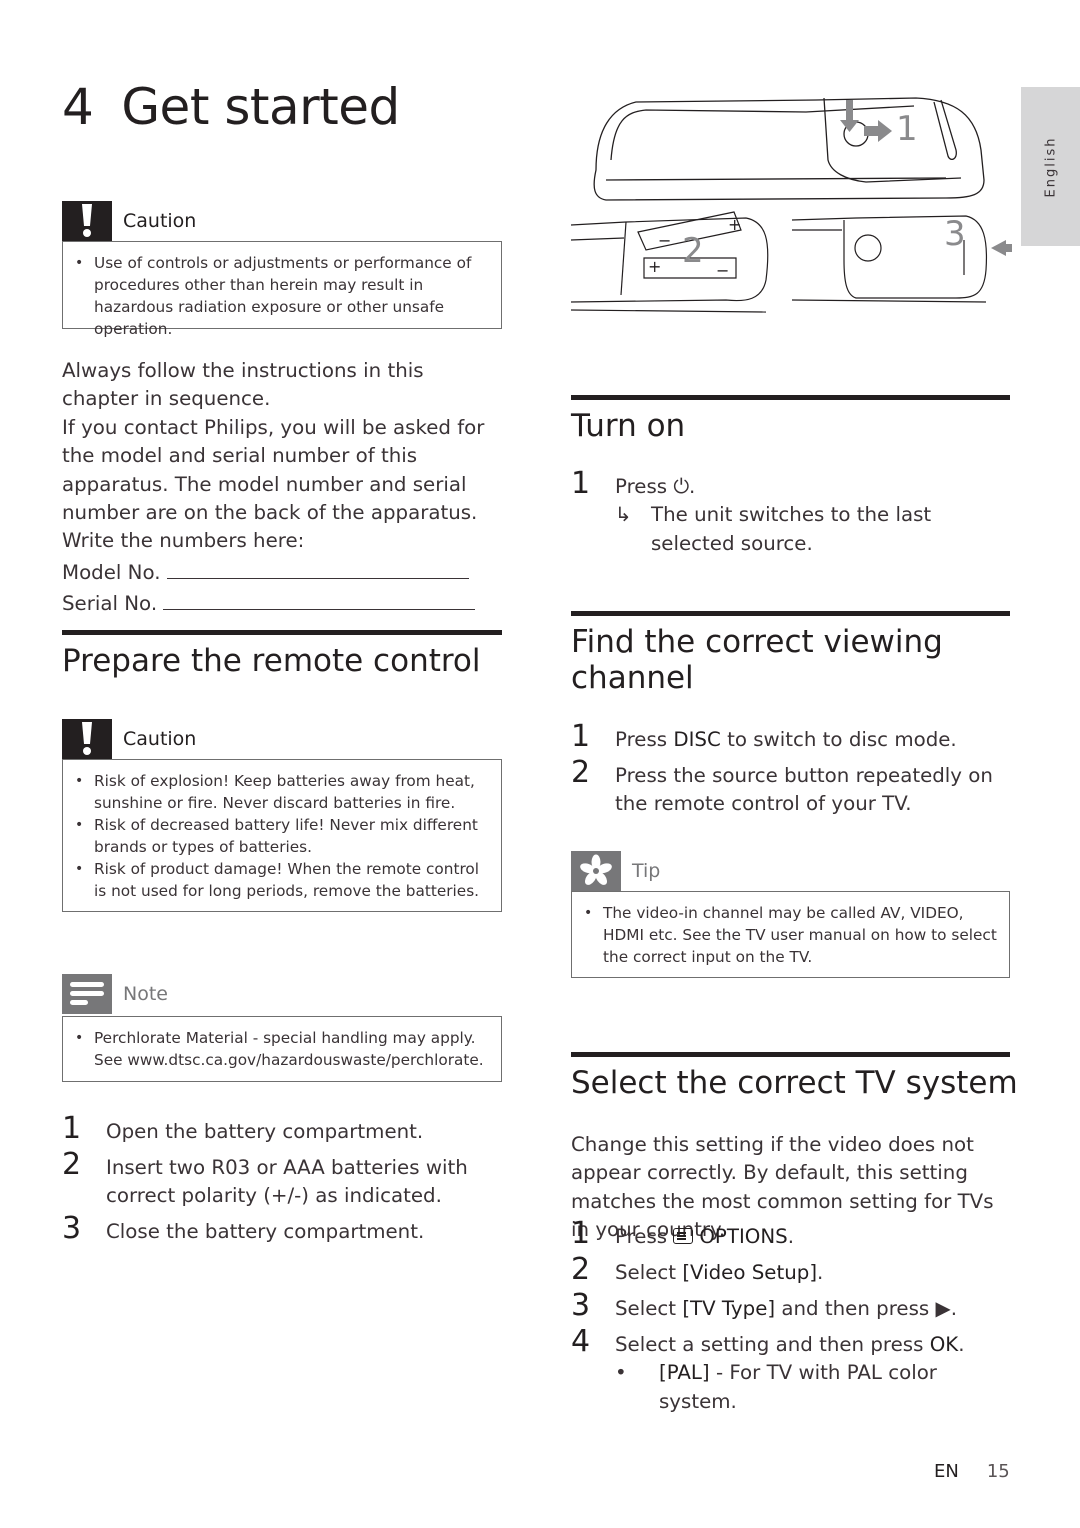  I want to click on step-text: Close the battery compartment., so click(265, 1232).